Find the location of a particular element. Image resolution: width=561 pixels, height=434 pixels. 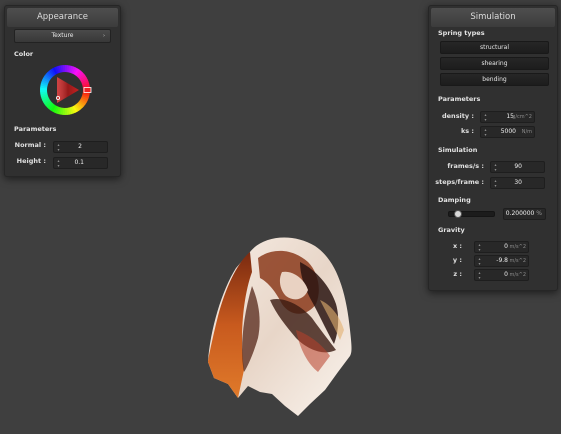

gravity-x-value: 0 is located at coordinates (506, 246).